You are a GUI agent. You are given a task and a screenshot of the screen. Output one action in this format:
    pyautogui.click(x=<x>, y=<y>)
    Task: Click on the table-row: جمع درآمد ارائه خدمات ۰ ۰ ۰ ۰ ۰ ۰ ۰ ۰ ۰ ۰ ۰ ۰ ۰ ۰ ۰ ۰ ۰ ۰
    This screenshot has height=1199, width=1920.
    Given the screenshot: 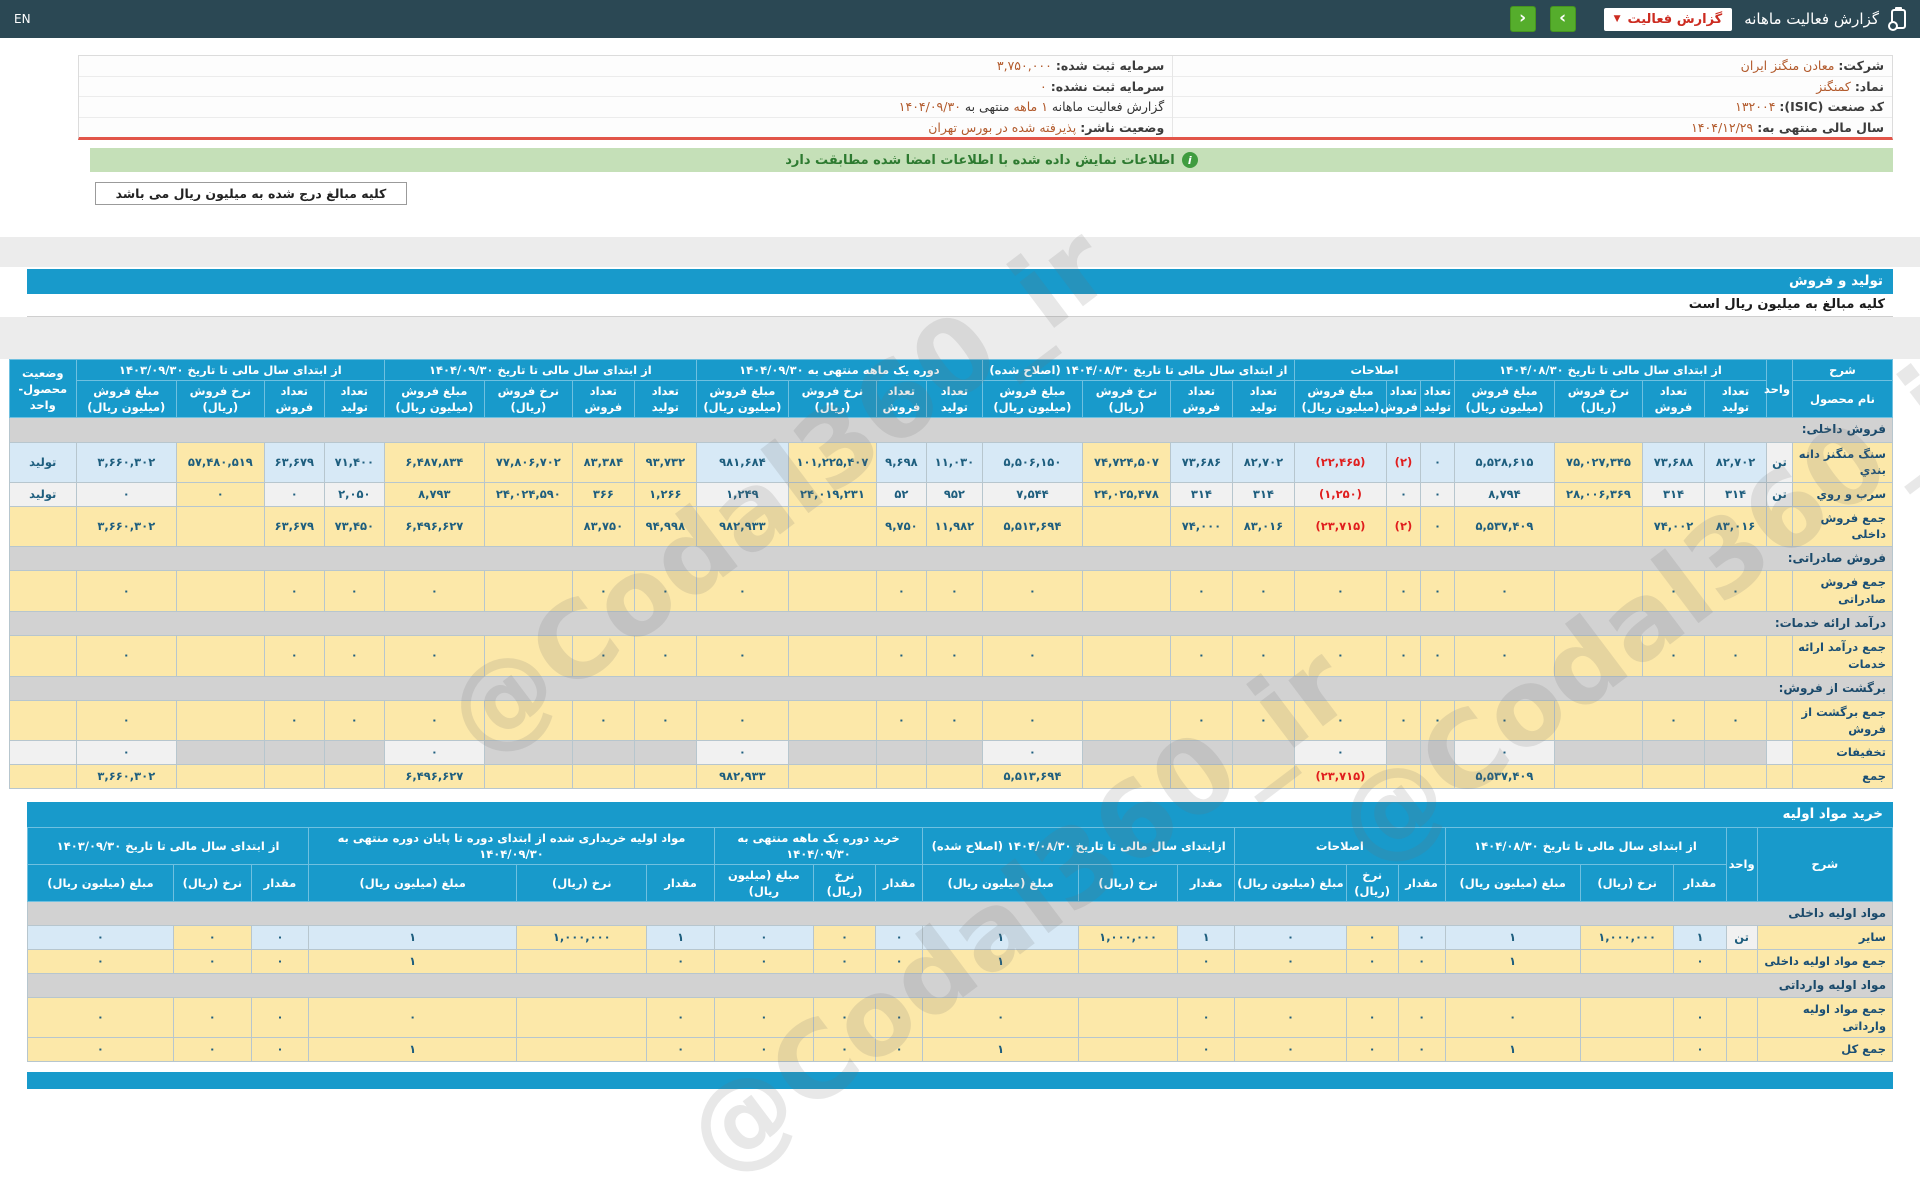 What is the action you would take?
    pyautogui.click(x=950, y=656)
    